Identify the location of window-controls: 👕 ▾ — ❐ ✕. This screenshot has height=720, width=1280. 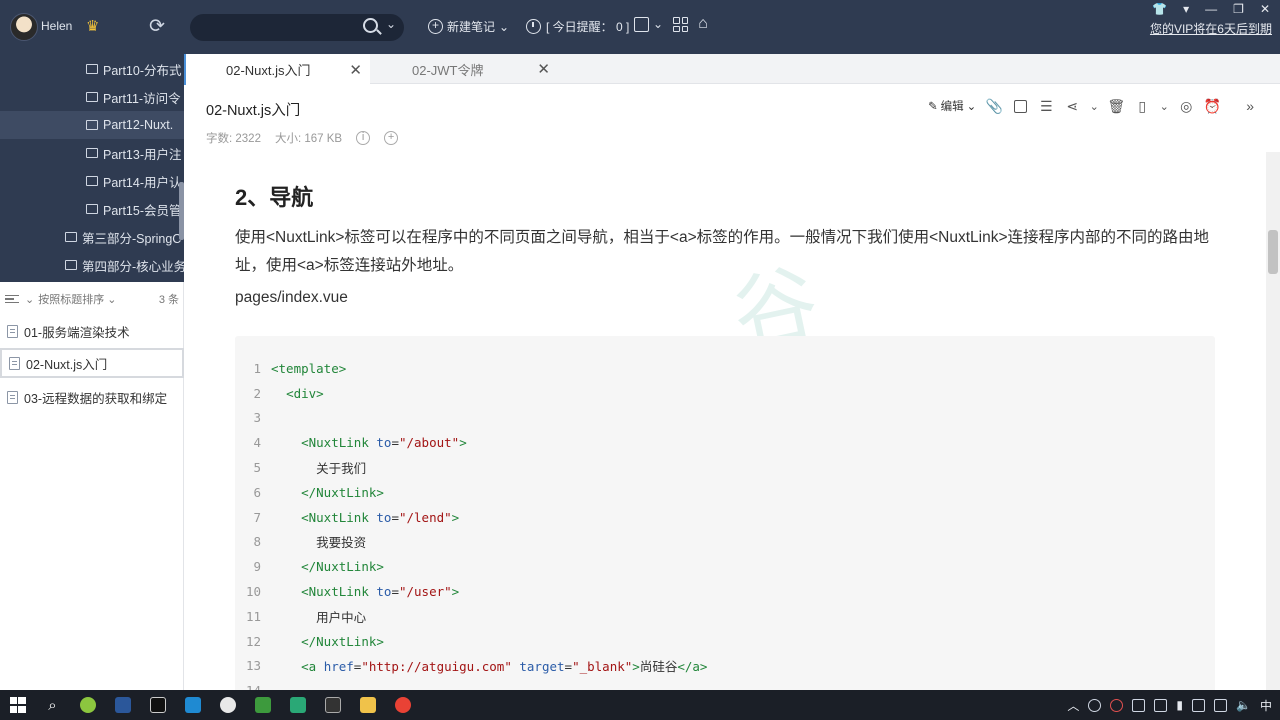
(1211, 9).